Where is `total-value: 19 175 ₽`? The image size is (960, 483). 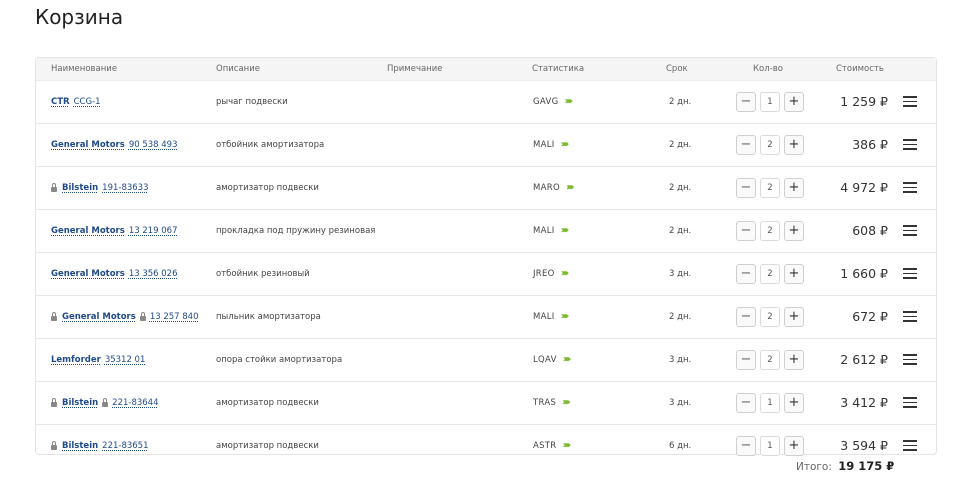 total-value: 19 175 ₽ is located at coordinates (866, 466).